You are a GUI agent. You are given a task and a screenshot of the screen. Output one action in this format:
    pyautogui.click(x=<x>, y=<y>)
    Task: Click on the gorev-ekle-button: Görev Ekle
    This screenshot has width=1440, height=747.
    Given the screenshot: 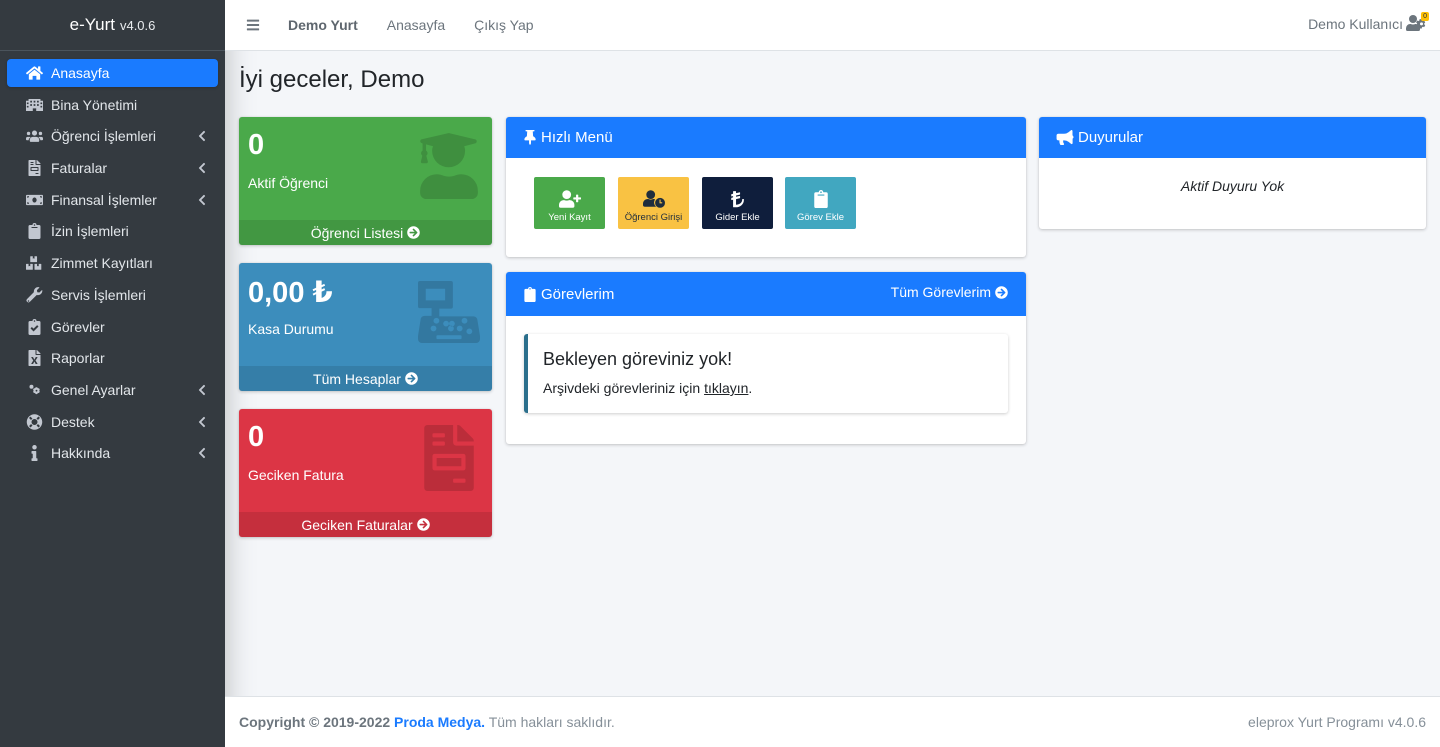 What is the action you would take?
    pyautogui.click(x=820, y=203)
    